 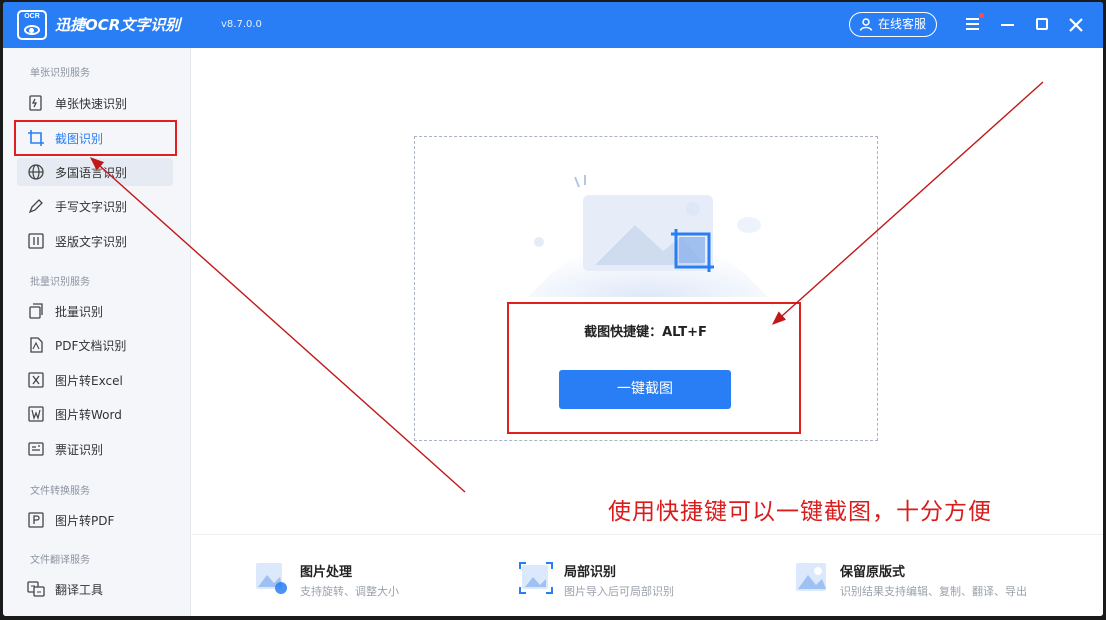 I want to click on feature-title: 图片处理, so click(x=326, y=572).